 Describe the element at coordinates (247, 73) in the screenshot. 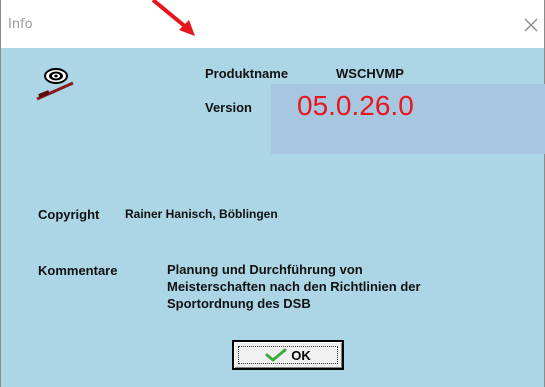

I see `product-name-label: Produktname` at that location.